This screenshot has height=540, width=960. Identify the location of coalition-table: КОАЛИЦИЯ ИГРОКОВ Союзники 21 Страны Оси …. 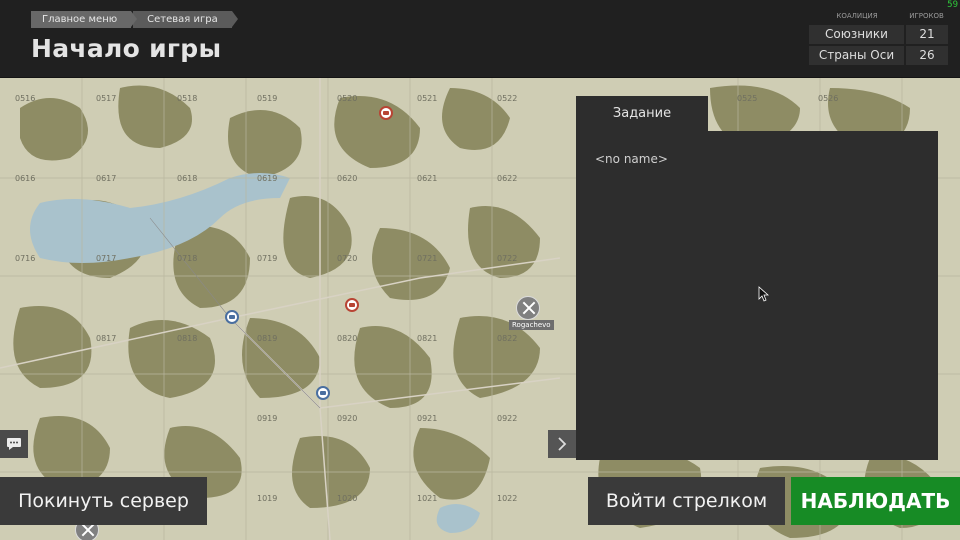
(878, 38).